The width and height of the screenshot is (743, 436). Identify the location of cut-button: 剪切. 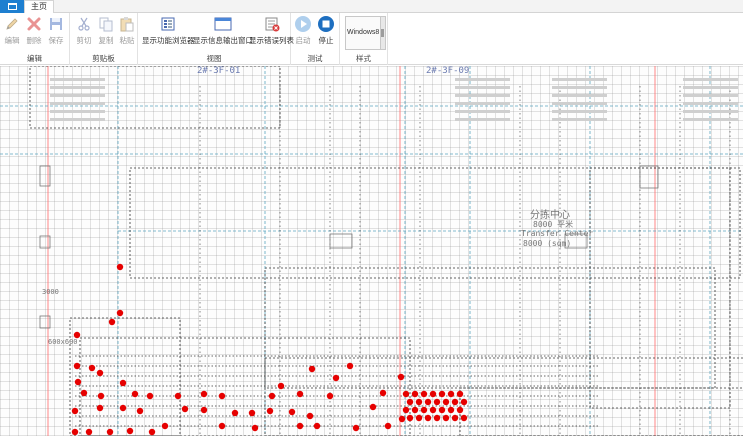
(84, 30).